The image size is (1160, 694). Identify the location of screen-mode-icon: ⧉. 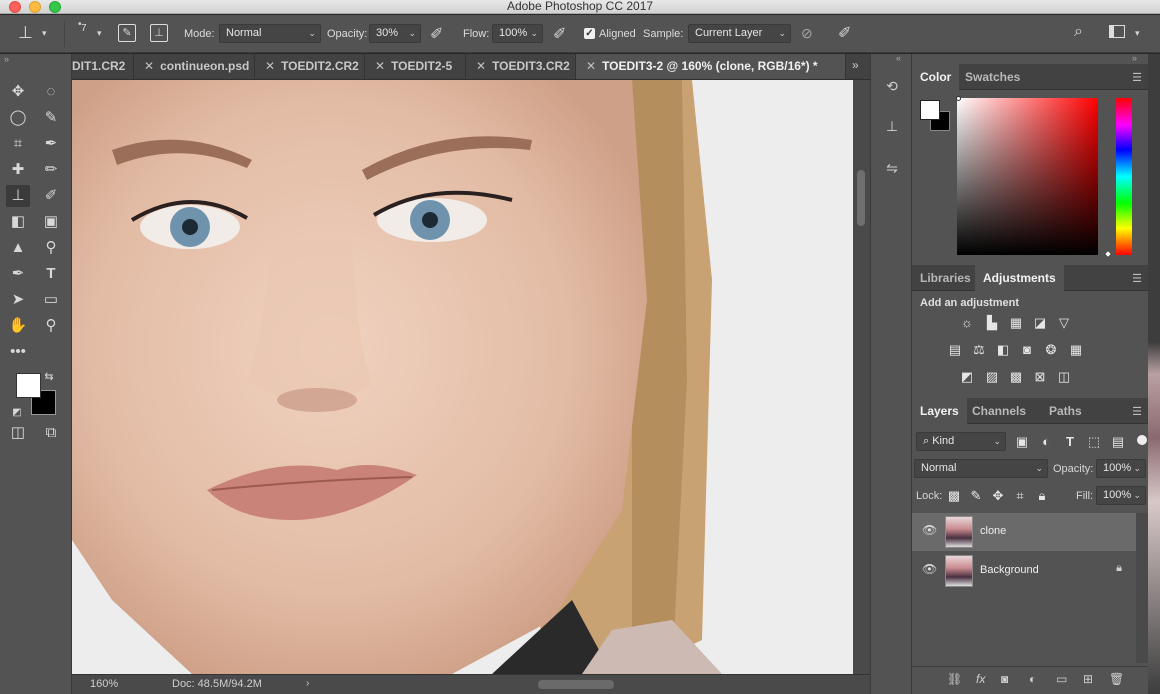
(51, 433).